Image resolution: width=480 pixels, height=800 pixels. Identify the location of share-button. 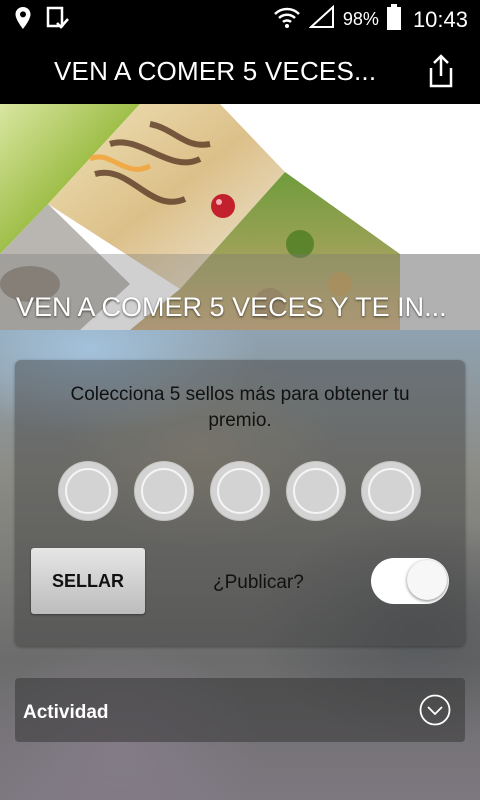
(441, 71).